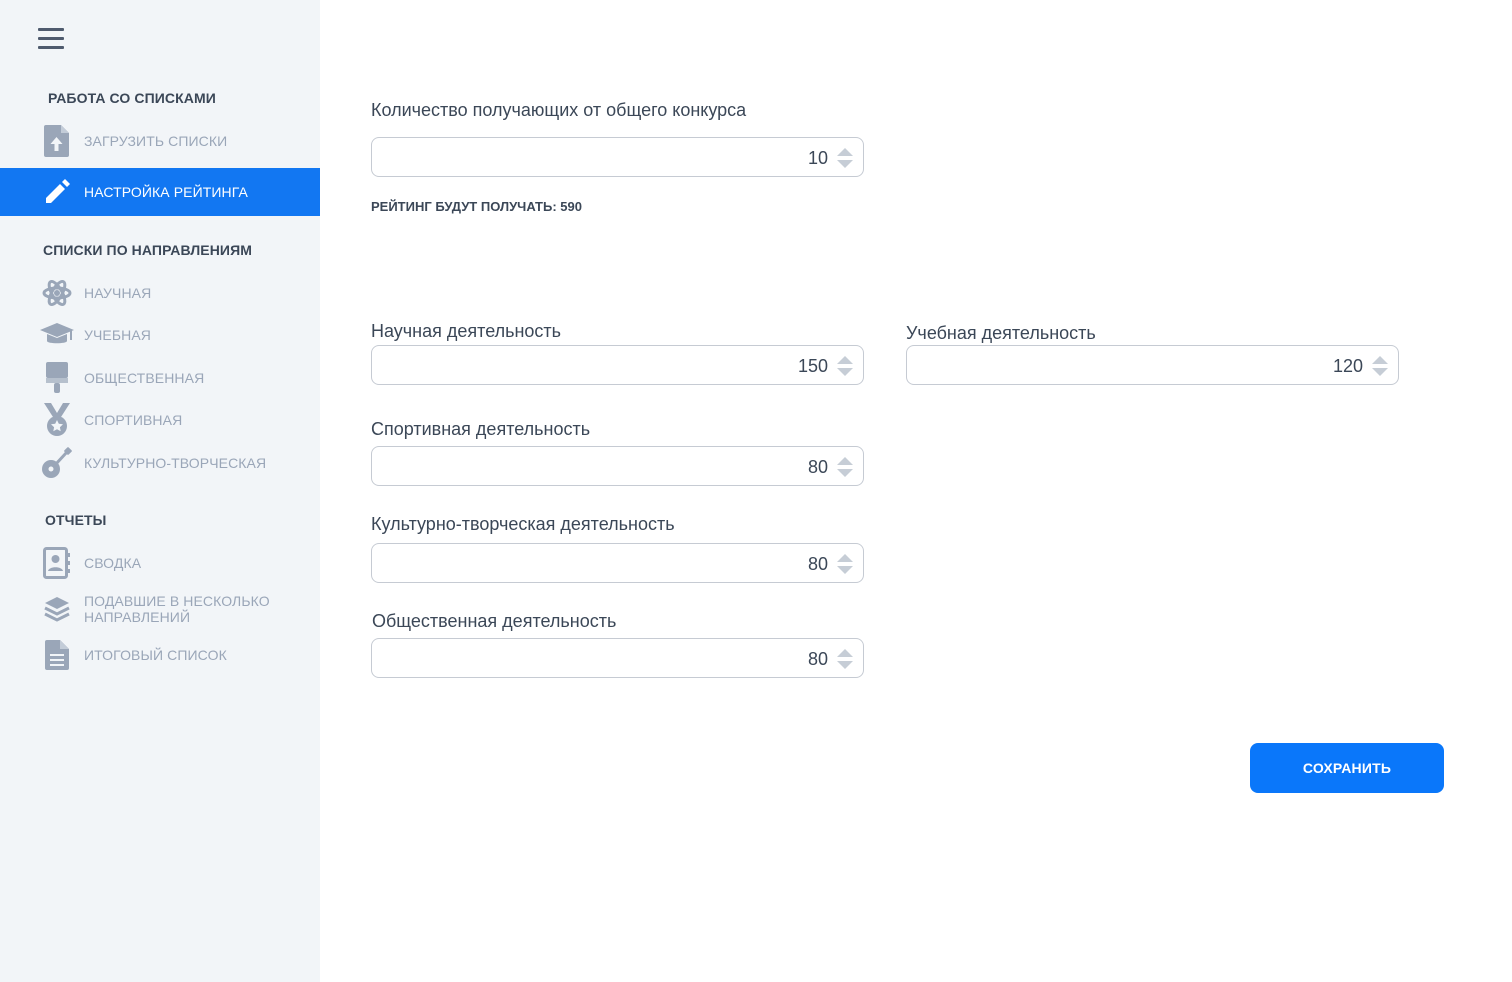  I want to click on atom-icon, so click(57, 293).